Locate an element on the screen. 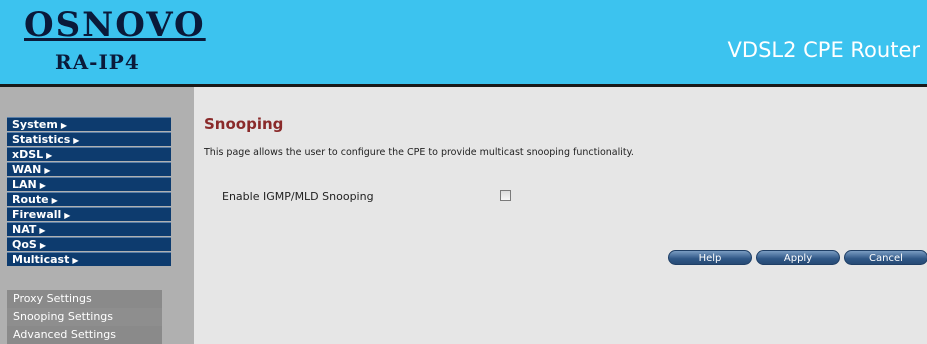 The height and width of the screenshot is (344, 927). sidebar-item-label: System is located at coordinates (35, 124).